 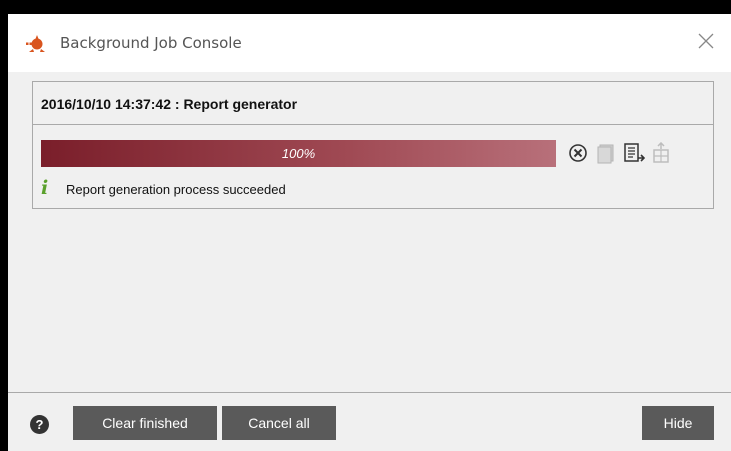 I want to click on title-bar: Background Job Console, so click(x=369, y=43).